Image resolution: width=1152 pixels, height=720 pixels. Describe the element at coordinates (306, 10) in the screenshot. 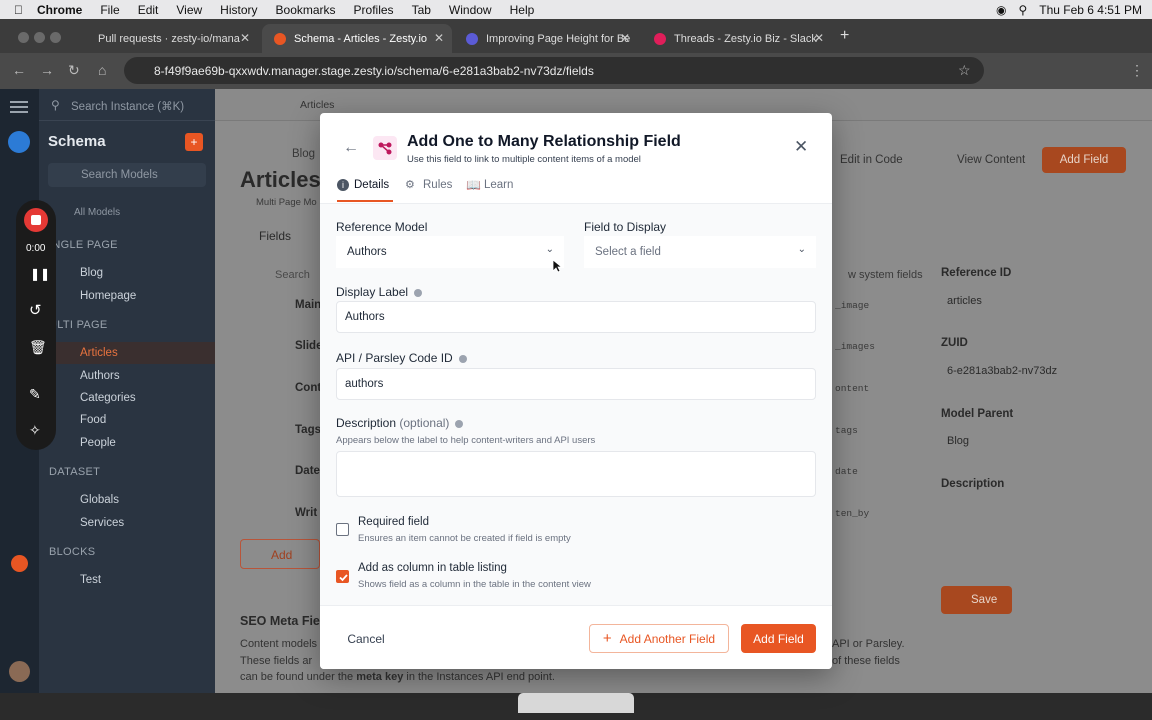

I see `menu-bookmarks: Bookmarks` at that location.